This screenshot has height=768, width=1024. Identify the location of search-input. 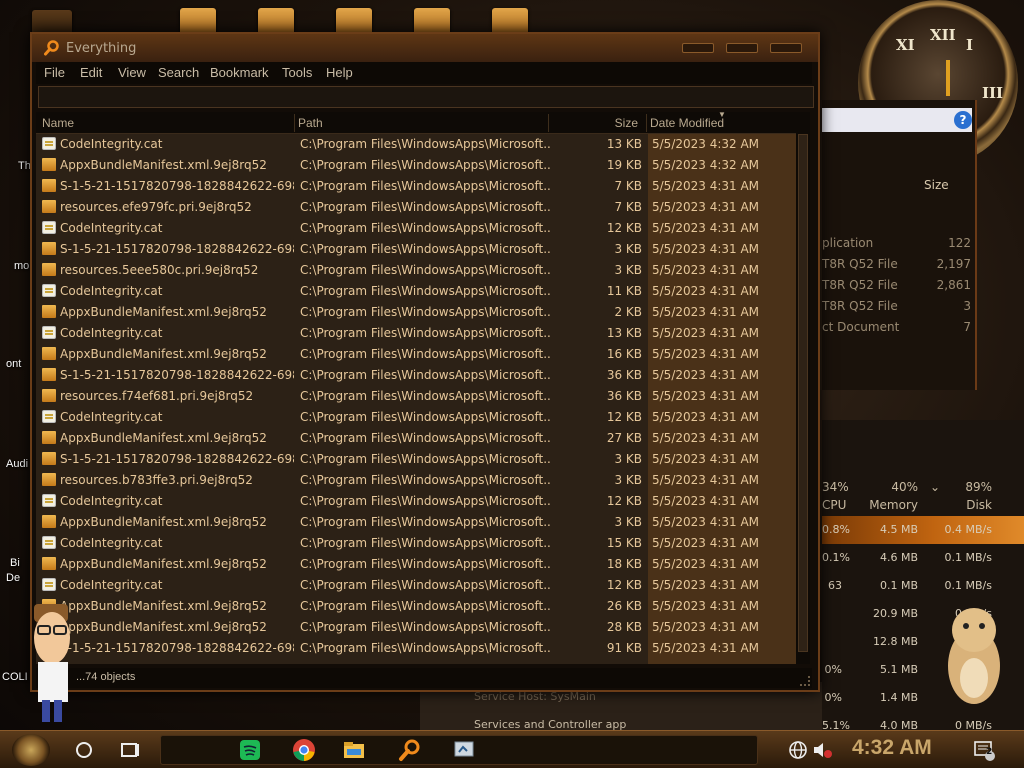
(426, 97).